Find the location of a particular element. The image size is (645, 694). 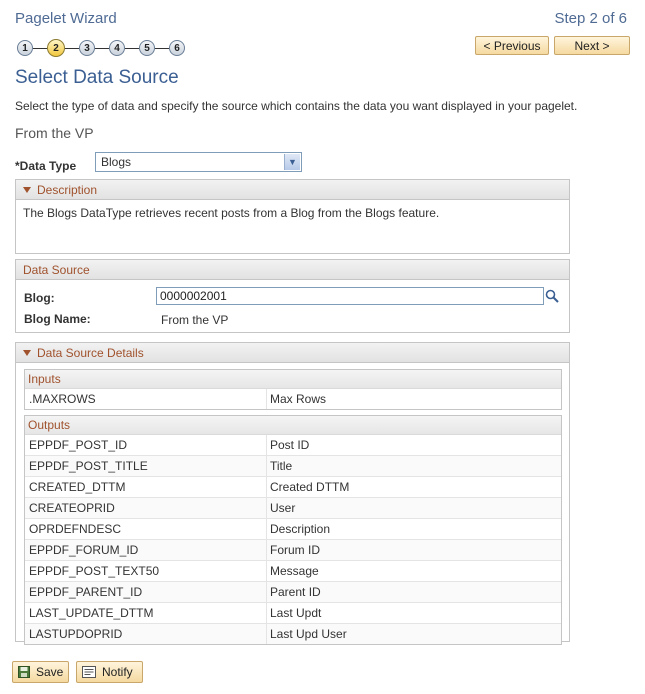

table-row: .MAXROWS Max Rows is located at coordinates (293, 399).